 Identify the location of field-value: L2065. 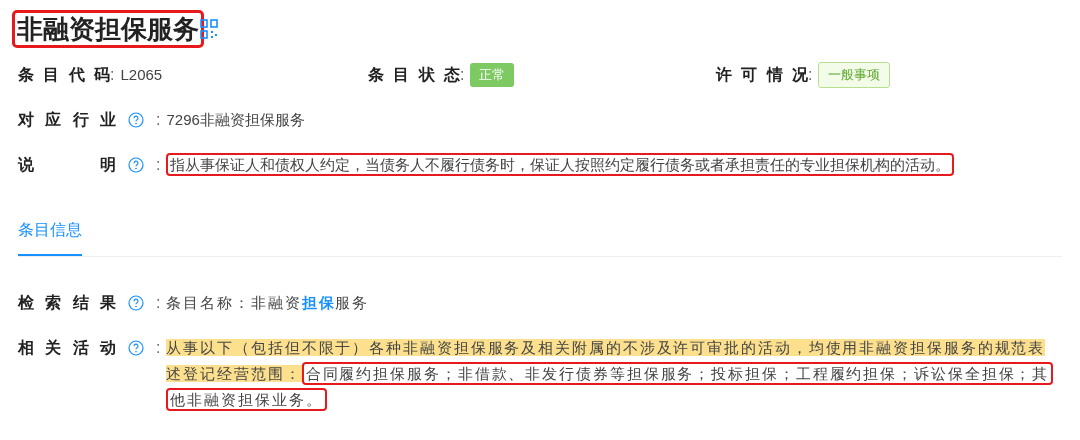
(141, 74).